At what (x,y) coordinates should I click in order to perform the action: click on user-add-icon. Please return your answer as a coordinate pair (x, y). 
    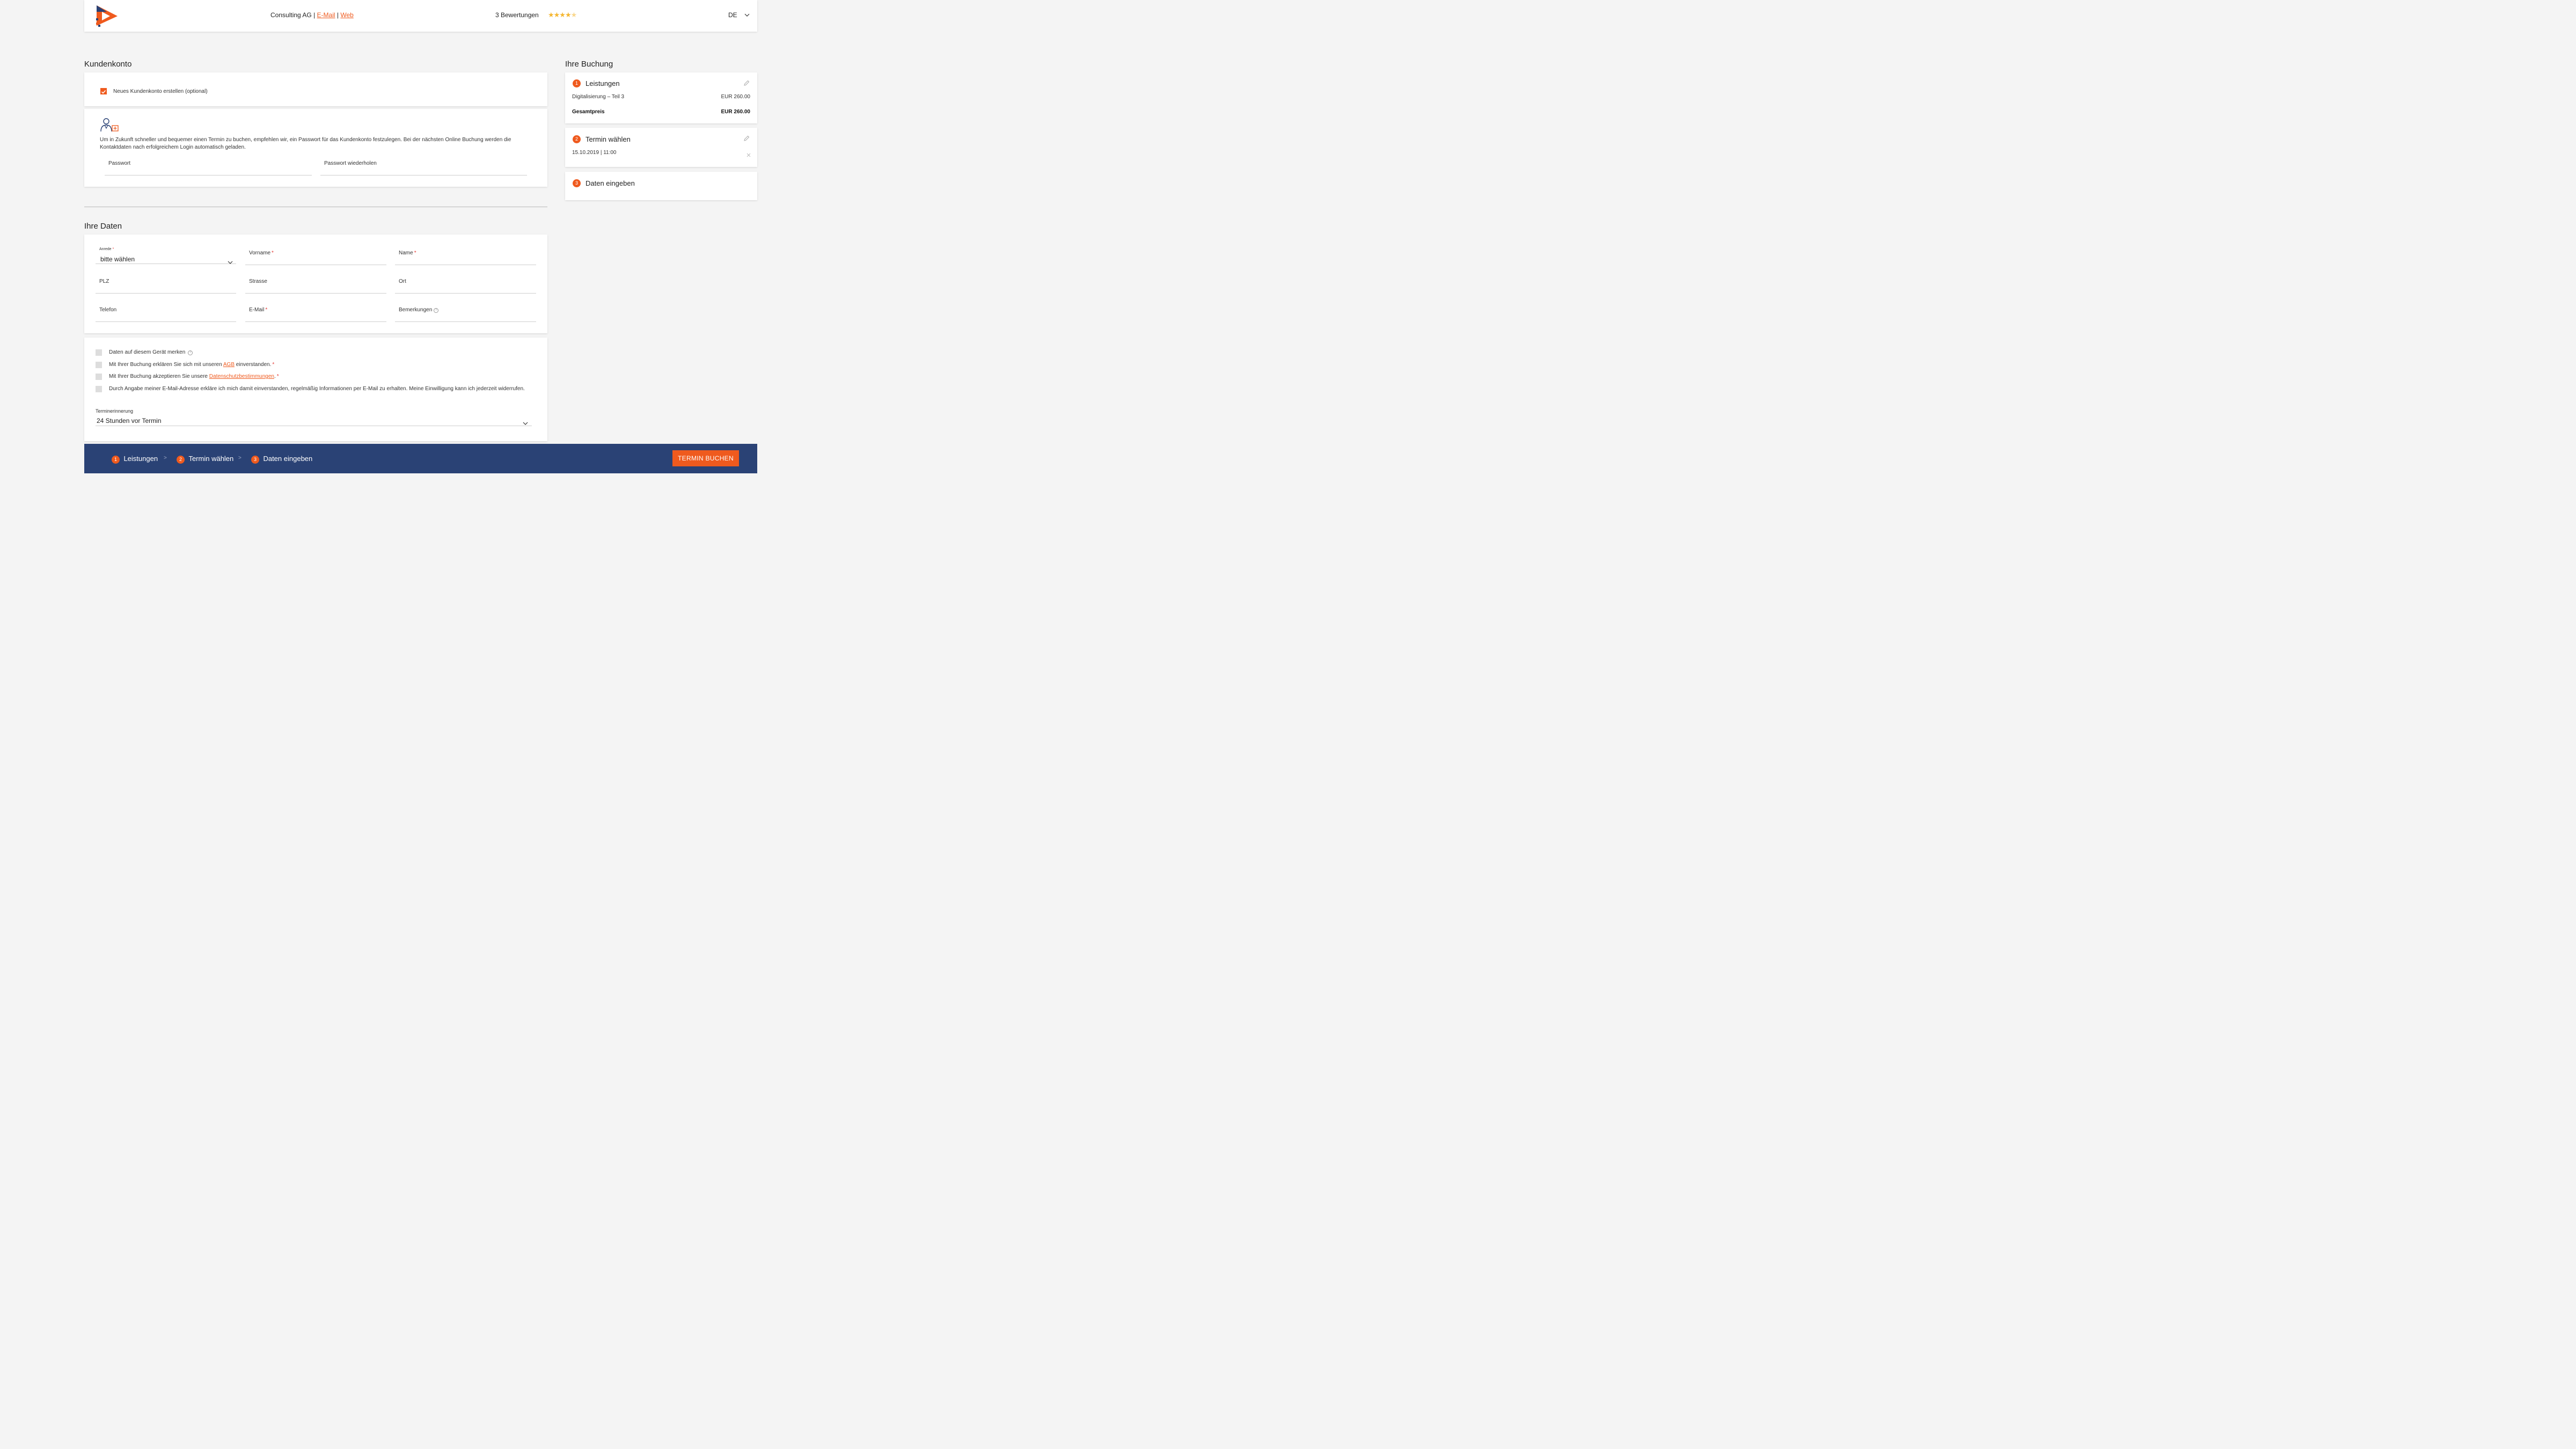
    Looking at the image, I should click on (109, 125).